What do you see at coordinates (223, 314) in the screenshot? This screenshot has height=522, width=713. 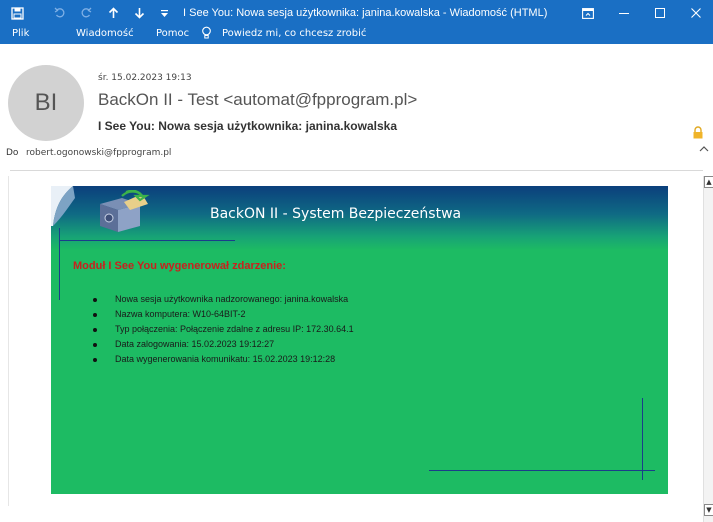 I see `list-item: Nazwa komputera: W10-64BIT-2` at bounding box center [223, 314].